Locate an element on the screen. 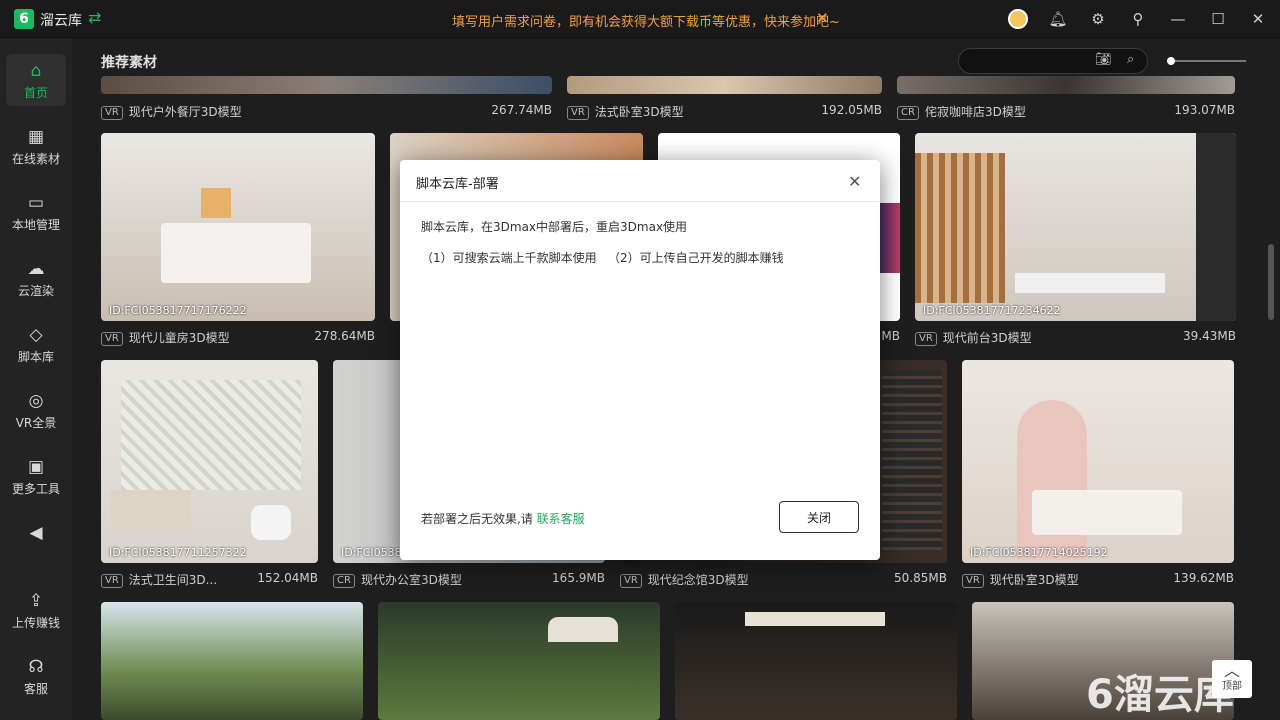  sidebar-collapse: ◀ is located at coordinates (36, 532).